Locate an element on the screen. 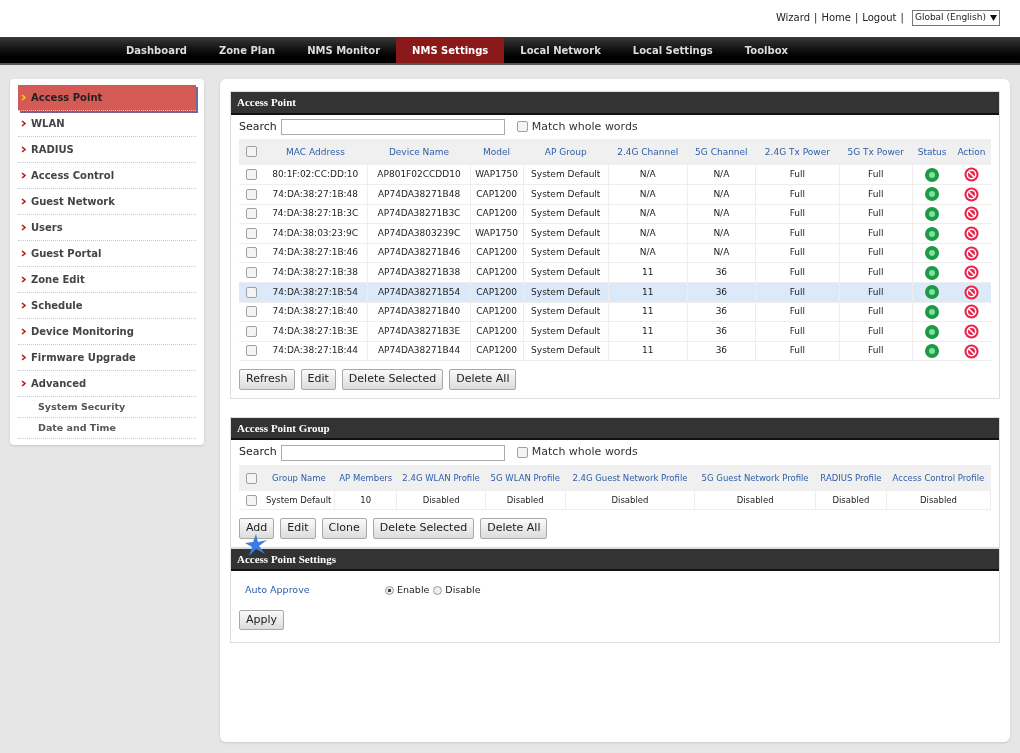 This screenshot has height=753, width=1020. column-header: 2.4G Tx Power is located at coordinates (797, 152).